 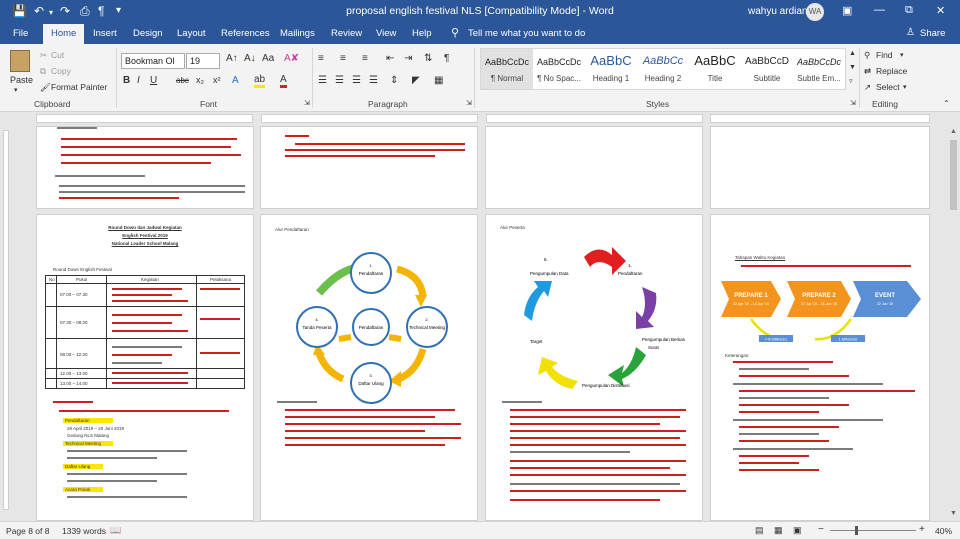 I want to click on text-effects-icon: A, so click(x=235, y=80).